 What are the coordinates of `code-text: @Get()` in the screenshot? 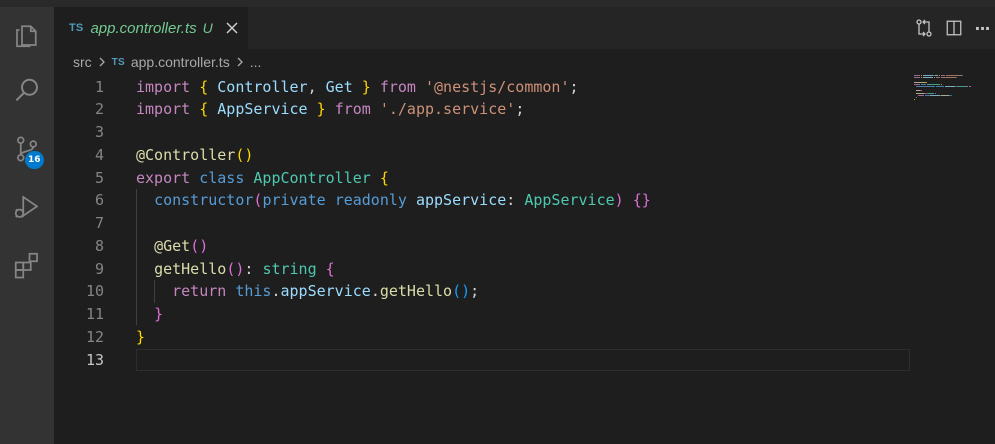 It's located at (181, 245).